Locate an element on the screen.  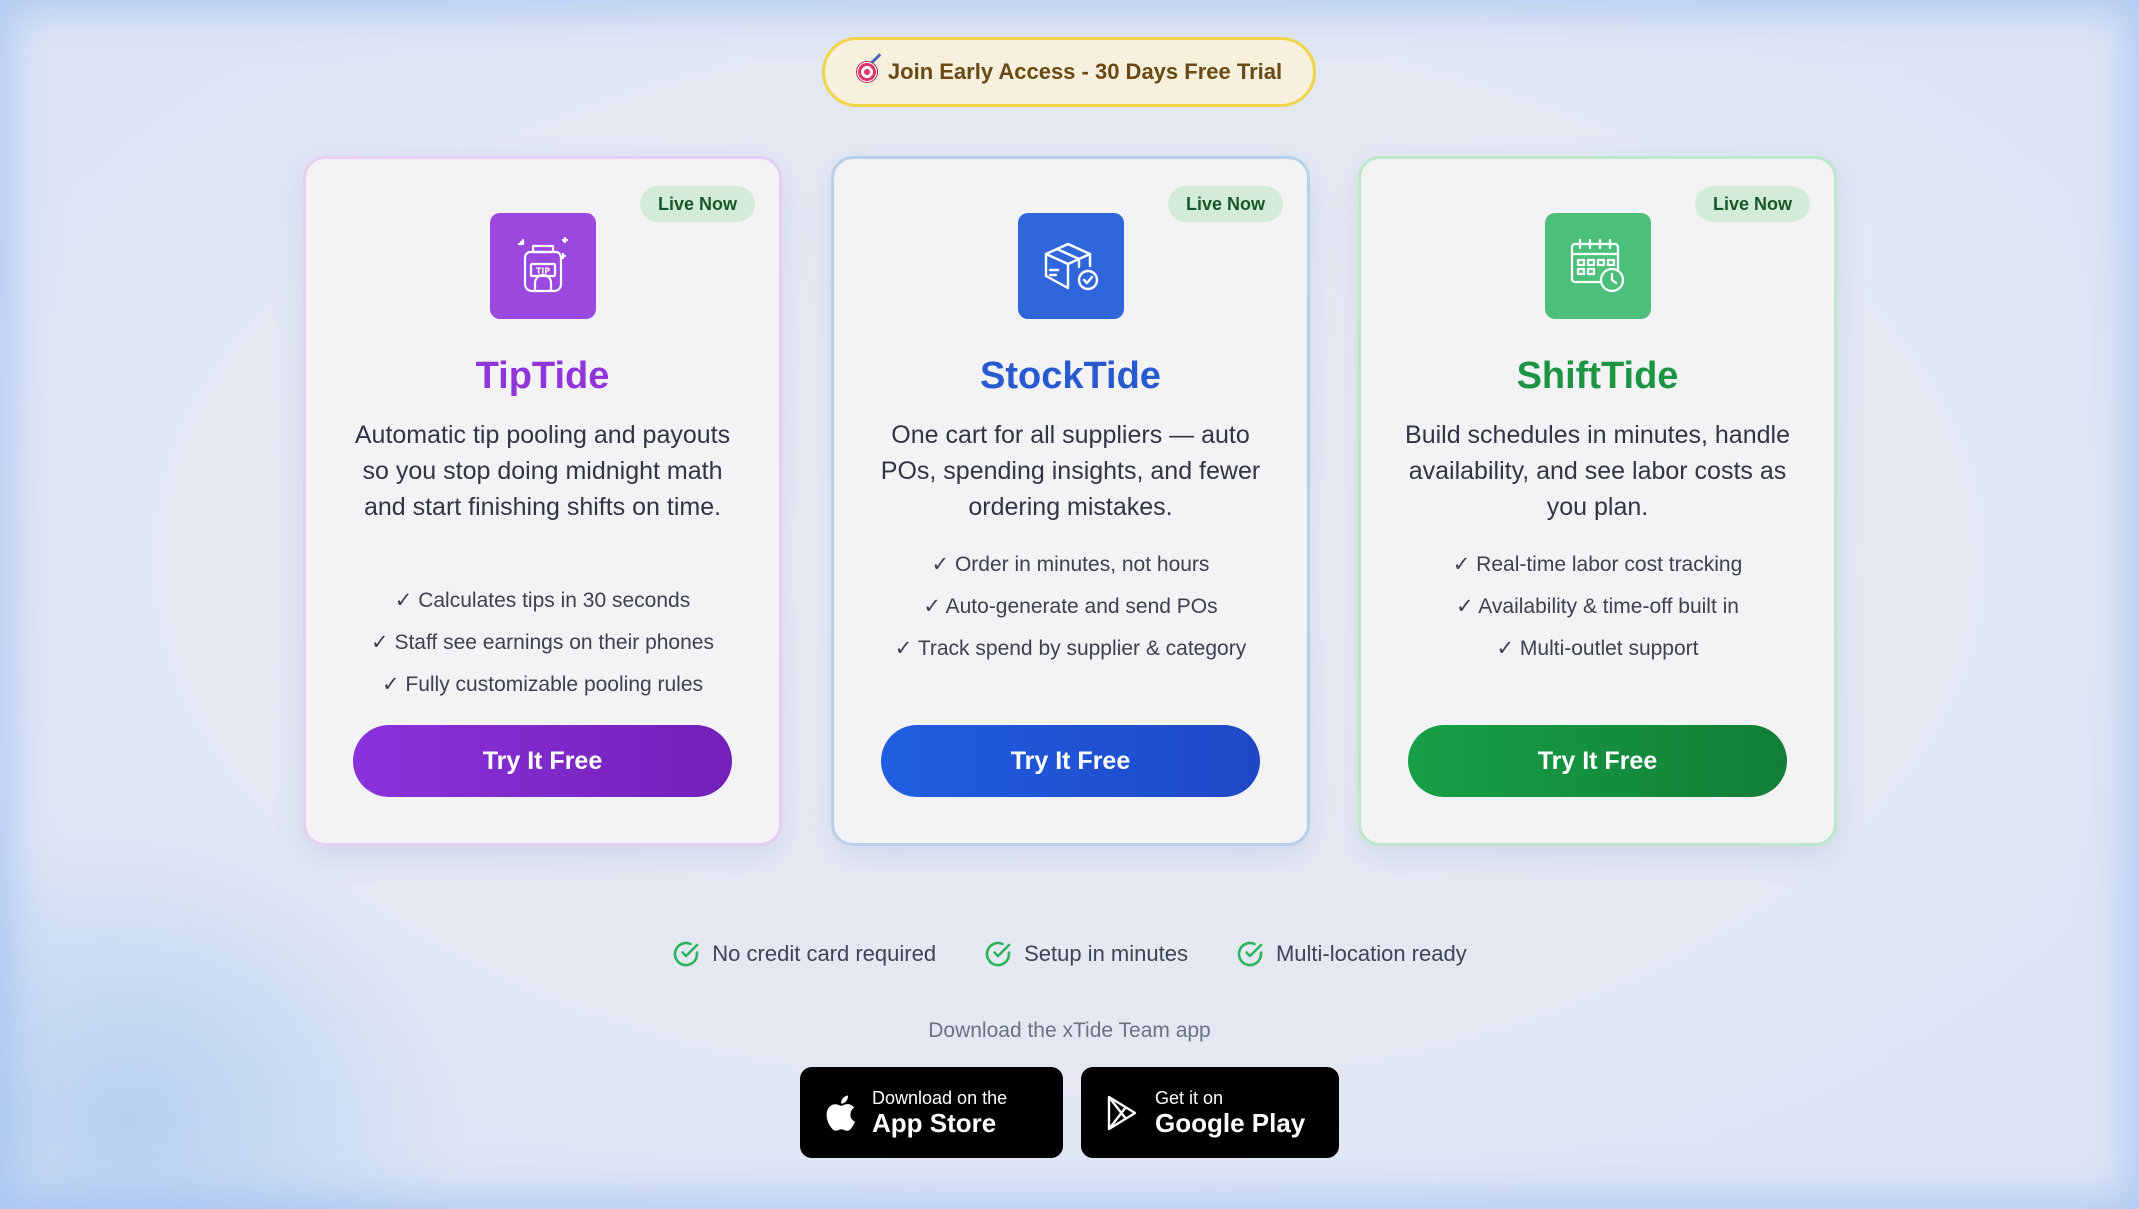
feature-item: ✓ Track spend by supplier & category is located at coordinates (1070, 648).